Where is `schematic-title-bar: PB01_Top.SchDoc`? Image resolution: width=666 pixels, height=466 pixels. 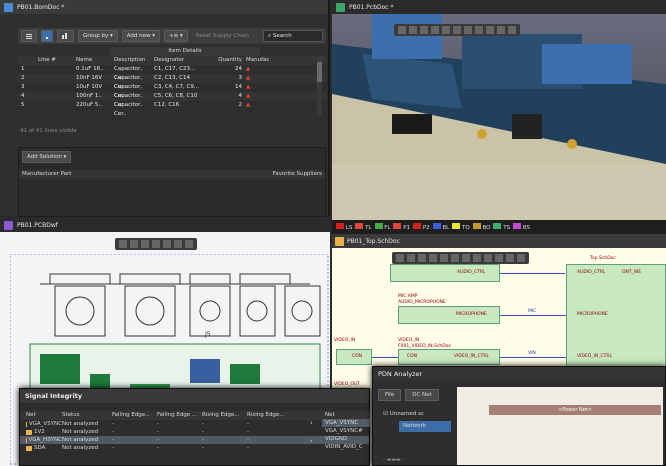
schematic-title-bar: PB01_Top.SchDoc is located at coordinates (499, 241).